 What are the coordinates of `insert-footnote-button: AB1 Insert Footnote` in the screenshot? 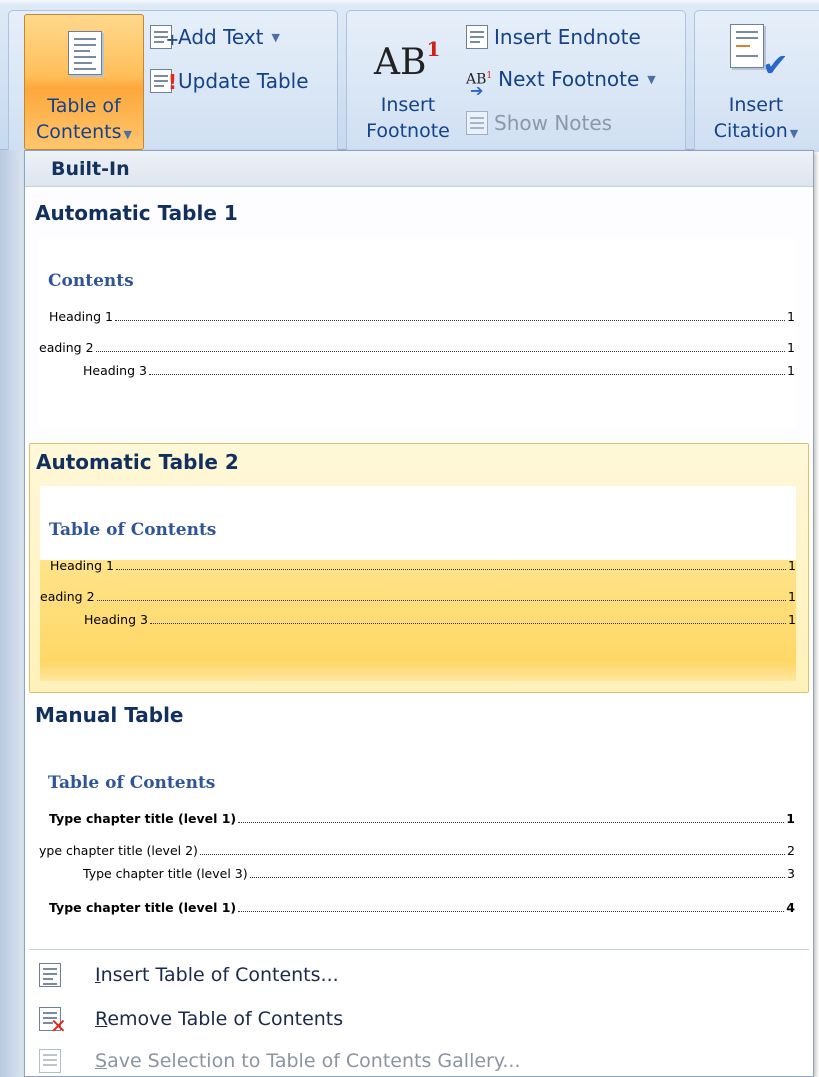 It's located at (408, 86).